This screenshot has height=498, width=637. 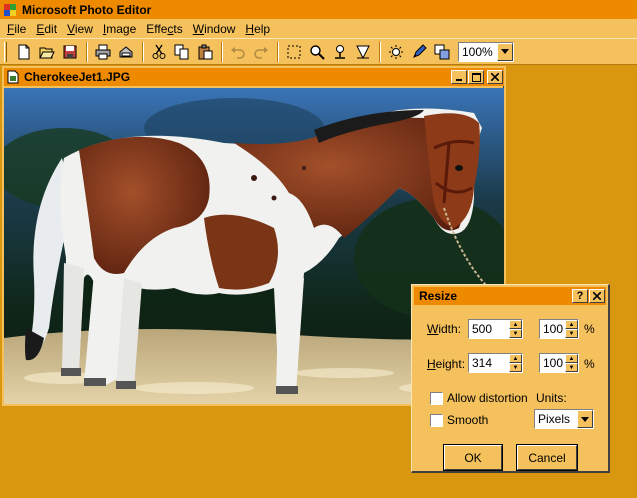 I want to click on menu-bar: File Edit View Image Effects Window Help, so click(x=318, y=28).